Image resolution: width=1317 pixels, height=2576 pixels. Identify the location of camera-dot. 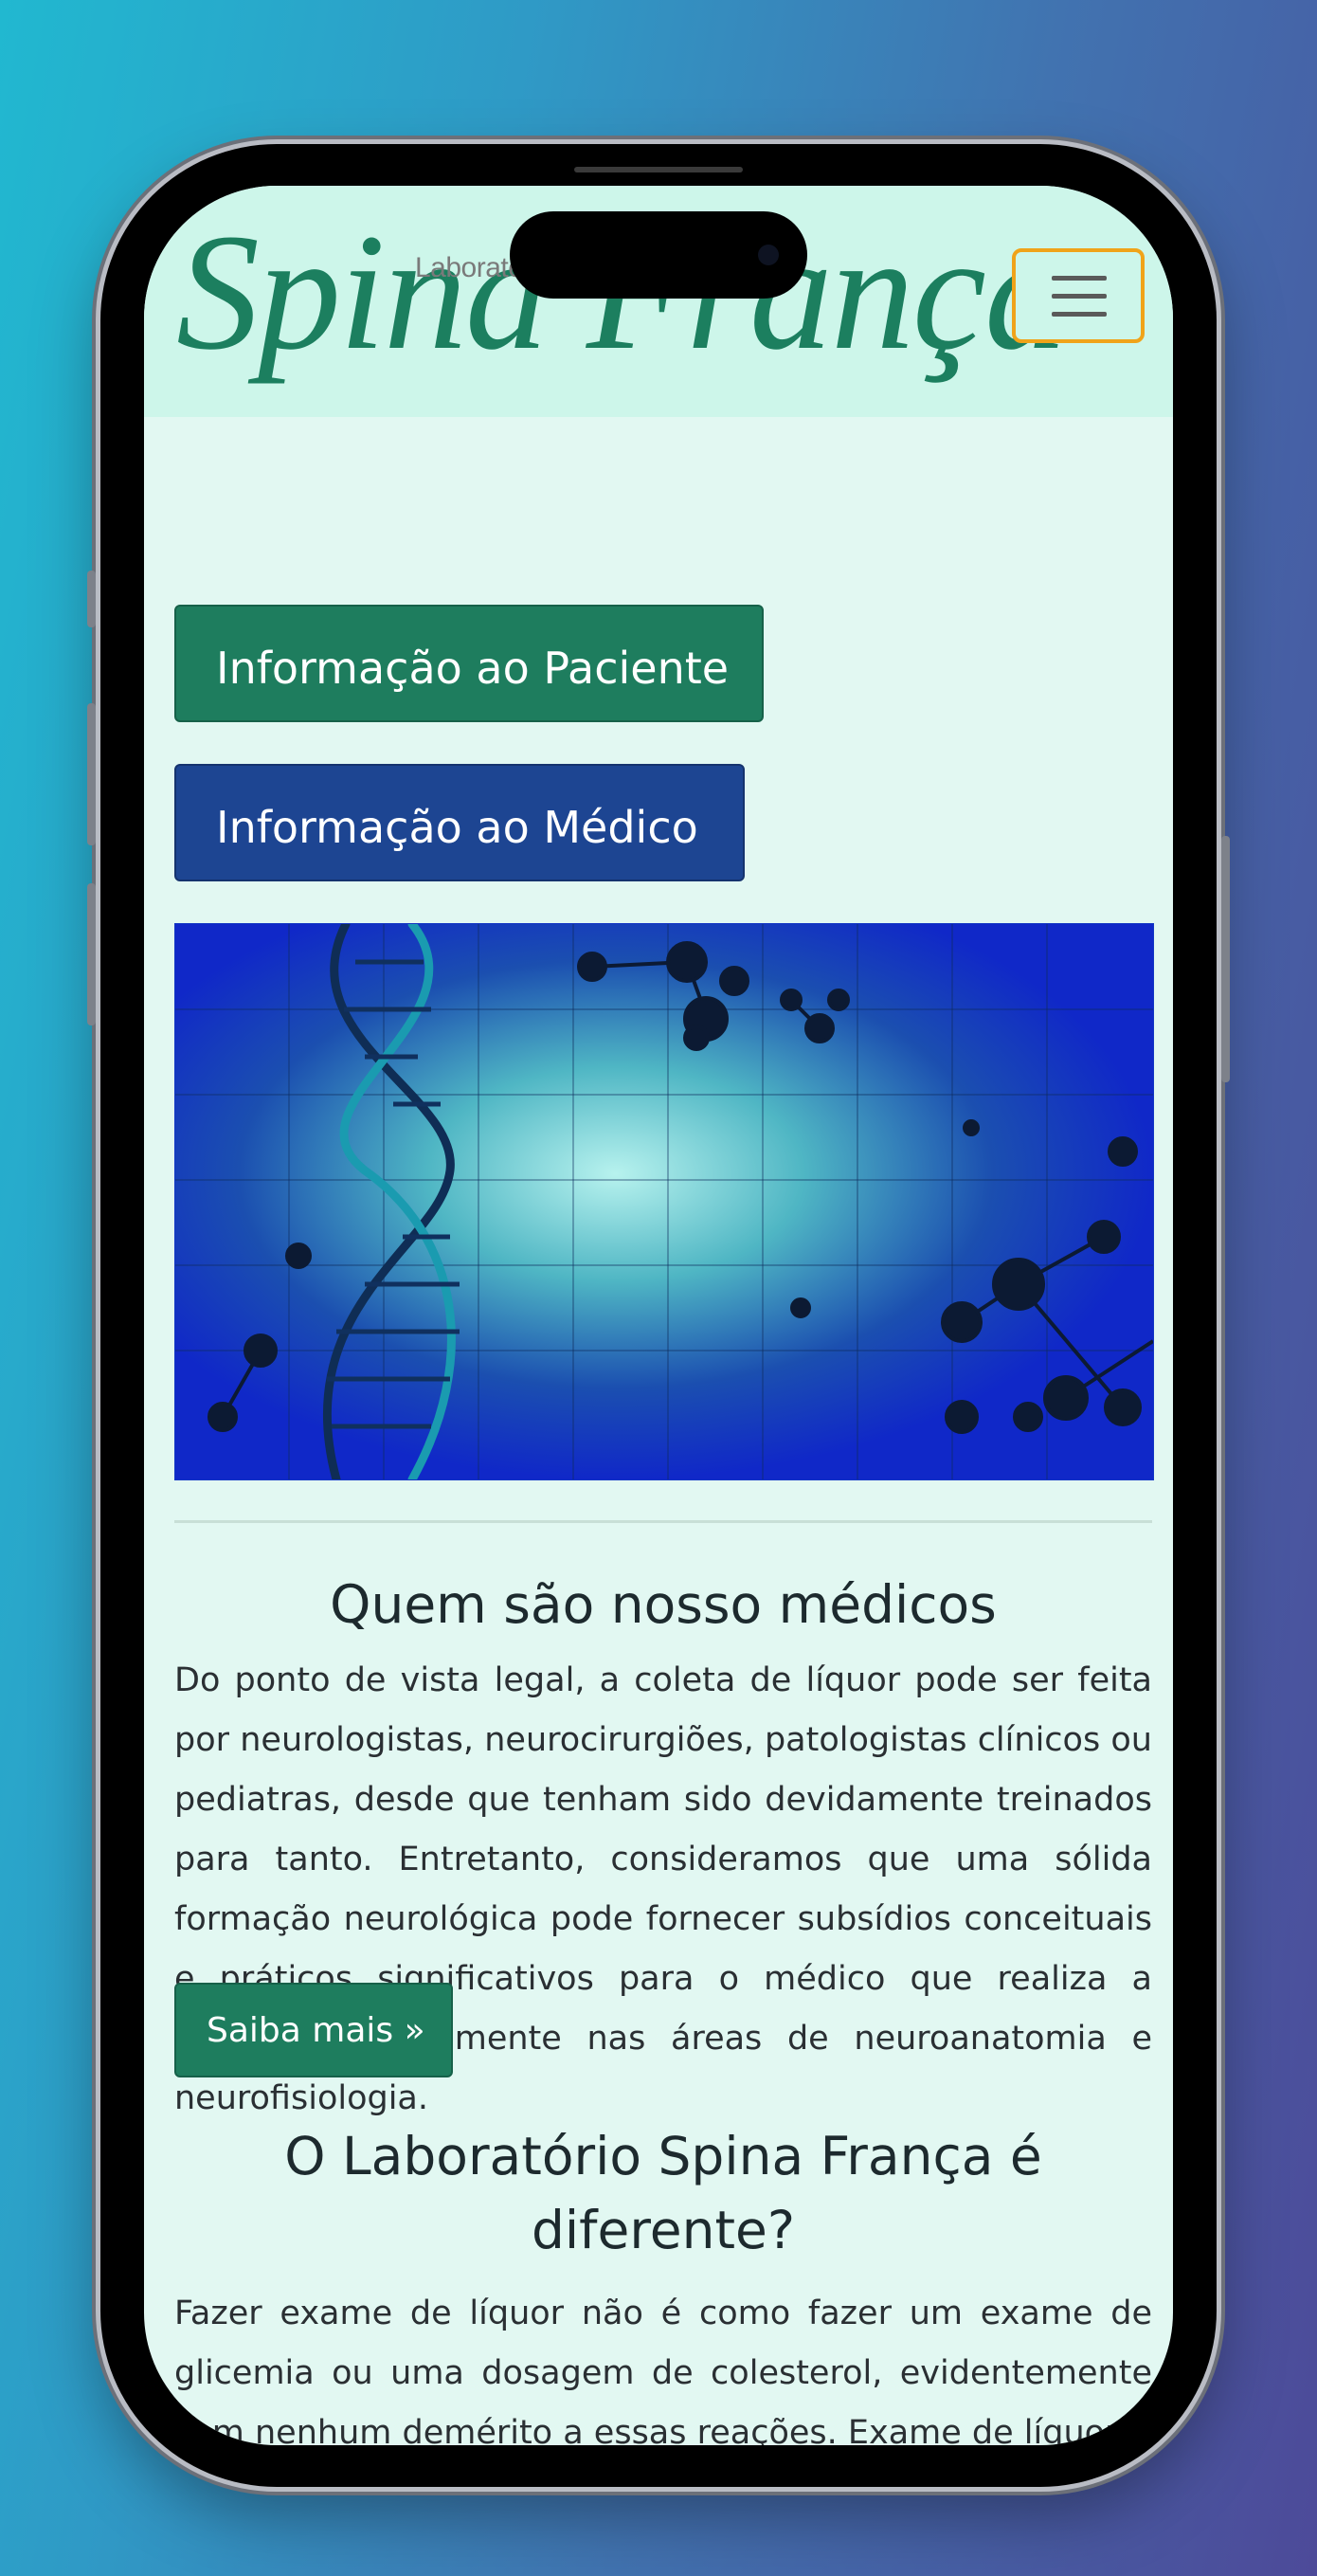
(768, 255).